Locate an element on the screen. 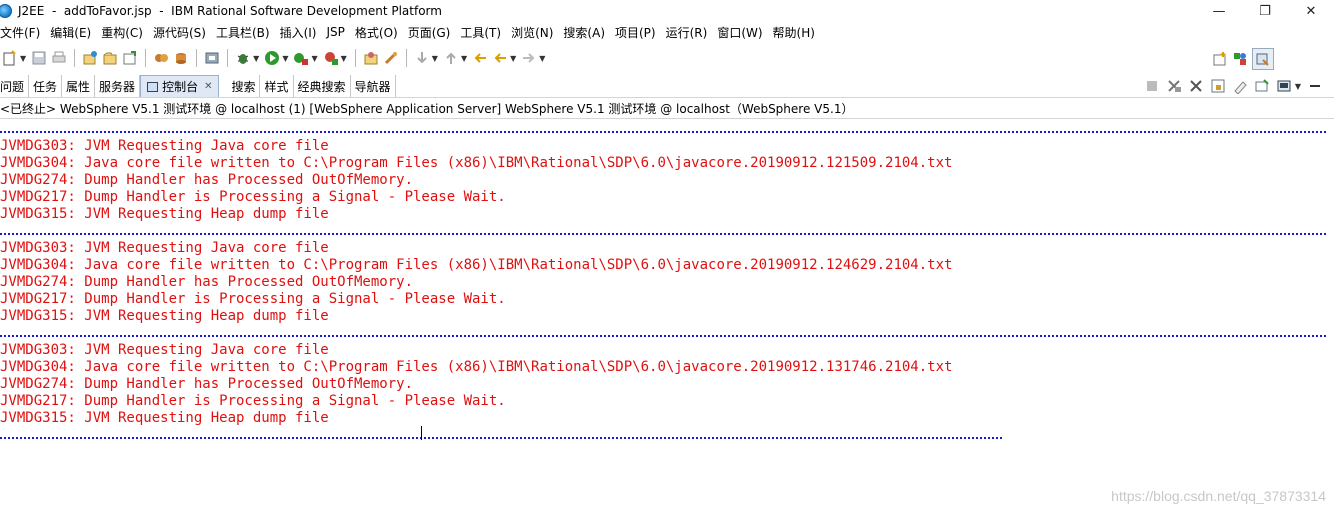 Image resolution: width=1334 pixels, height=513 pixels. menu-tools: 工具(T) is located at coordinates (480, 32).